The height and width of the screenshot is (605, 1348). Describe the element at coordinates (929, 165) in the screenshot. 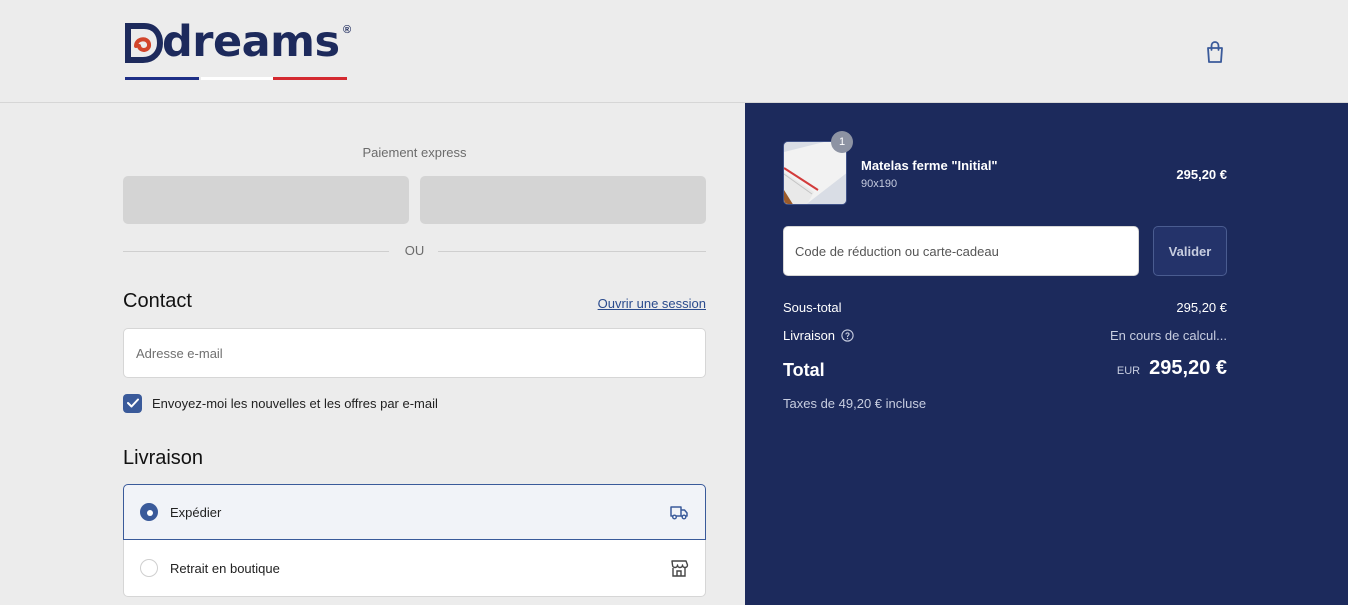

I see `product-name: Matelas ferme "Initial"` at that location.